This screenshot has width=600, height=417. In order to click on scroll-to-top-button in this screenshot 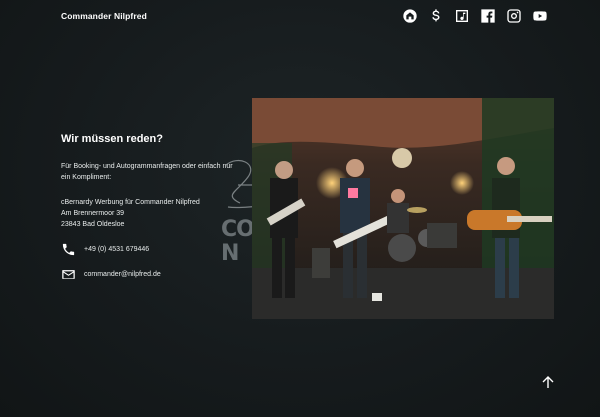, I will do `click(548, 382)`.